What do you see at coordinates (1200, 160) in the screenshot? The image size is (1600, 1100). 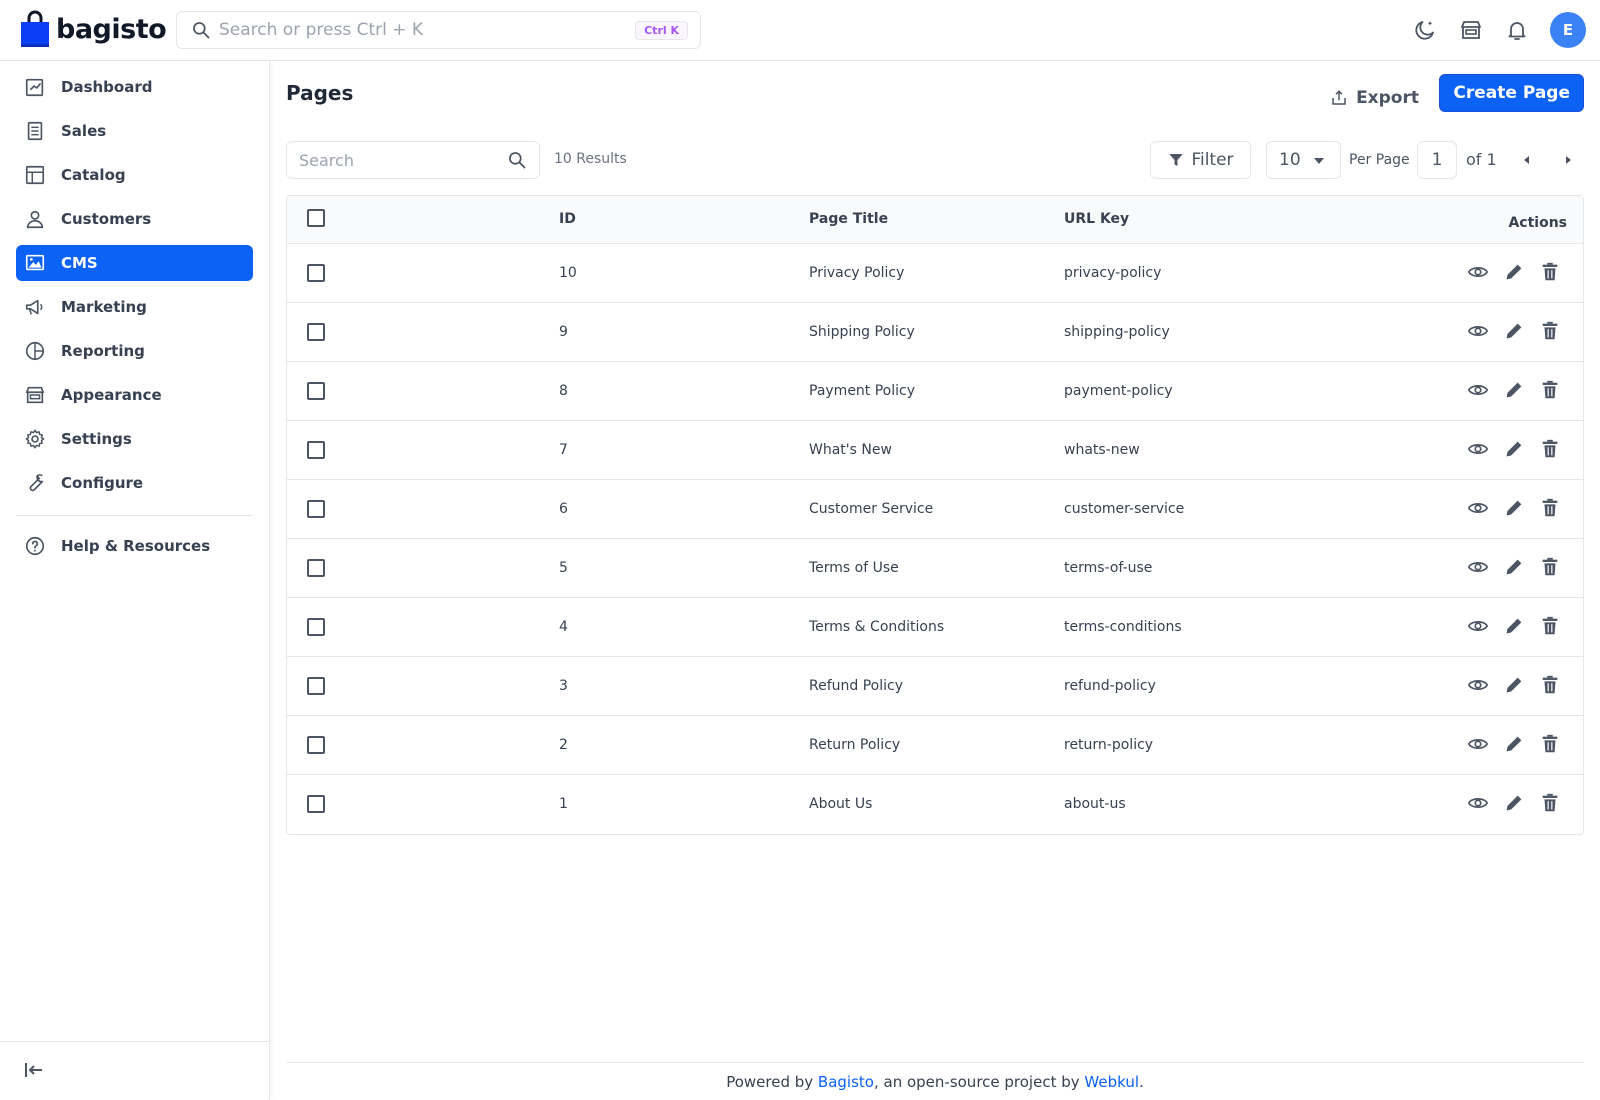 I see `filter-button: Filter` at bounding box center [1200, 160].